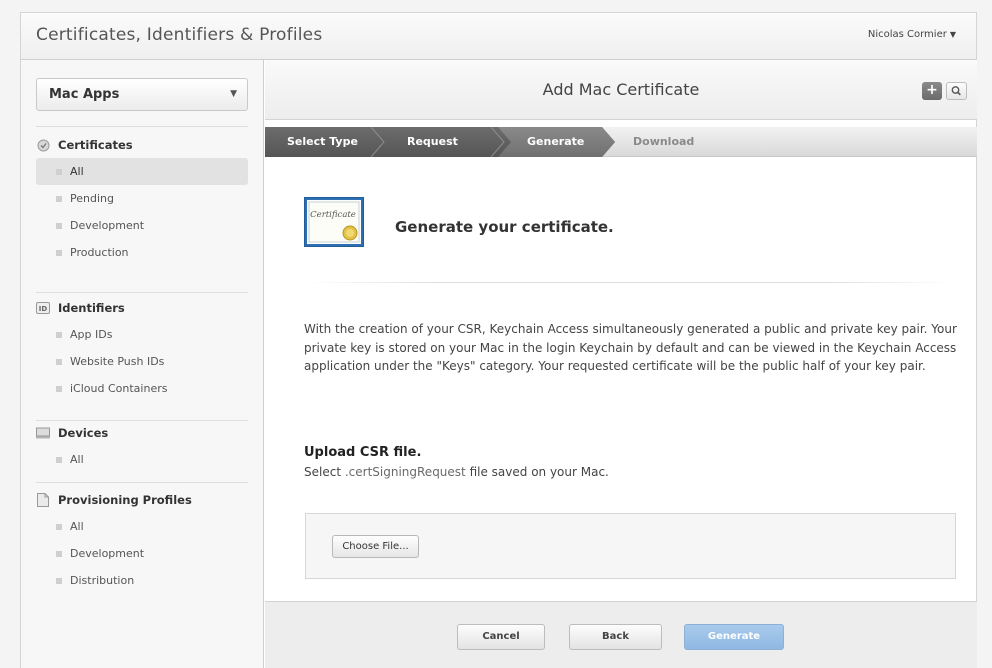  I want to click on sidebar-item-devices-all: All, so click(142, 459).